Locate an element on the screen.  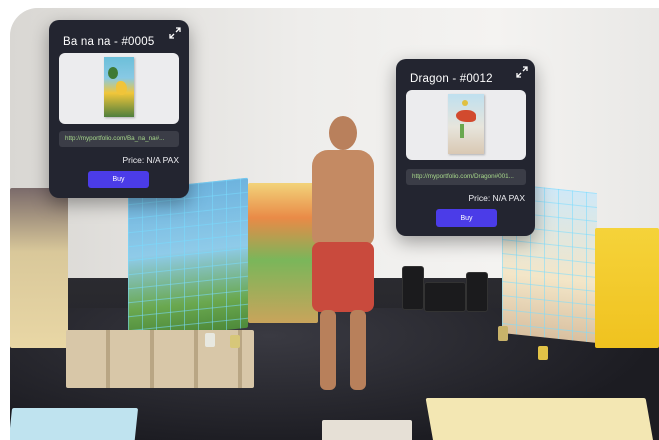
painting-yellow is located at coordinates (627, 288).